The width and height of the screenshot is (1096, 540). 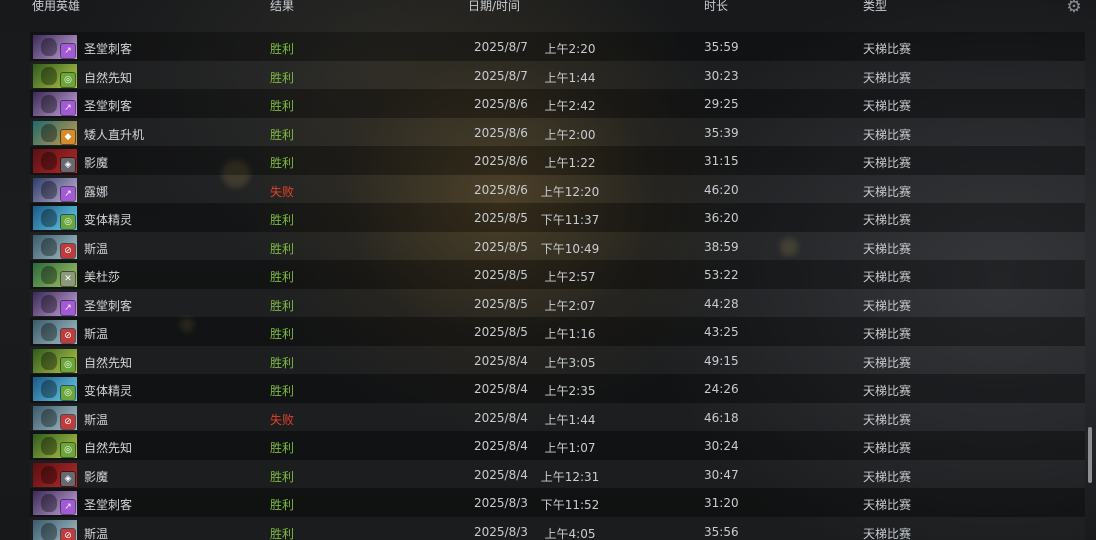 I want to click on match-row: ⊘ 斯温 失败 2025/8/4 上午1:44 46:18 天梯比赛, so click(x=557, y=417).